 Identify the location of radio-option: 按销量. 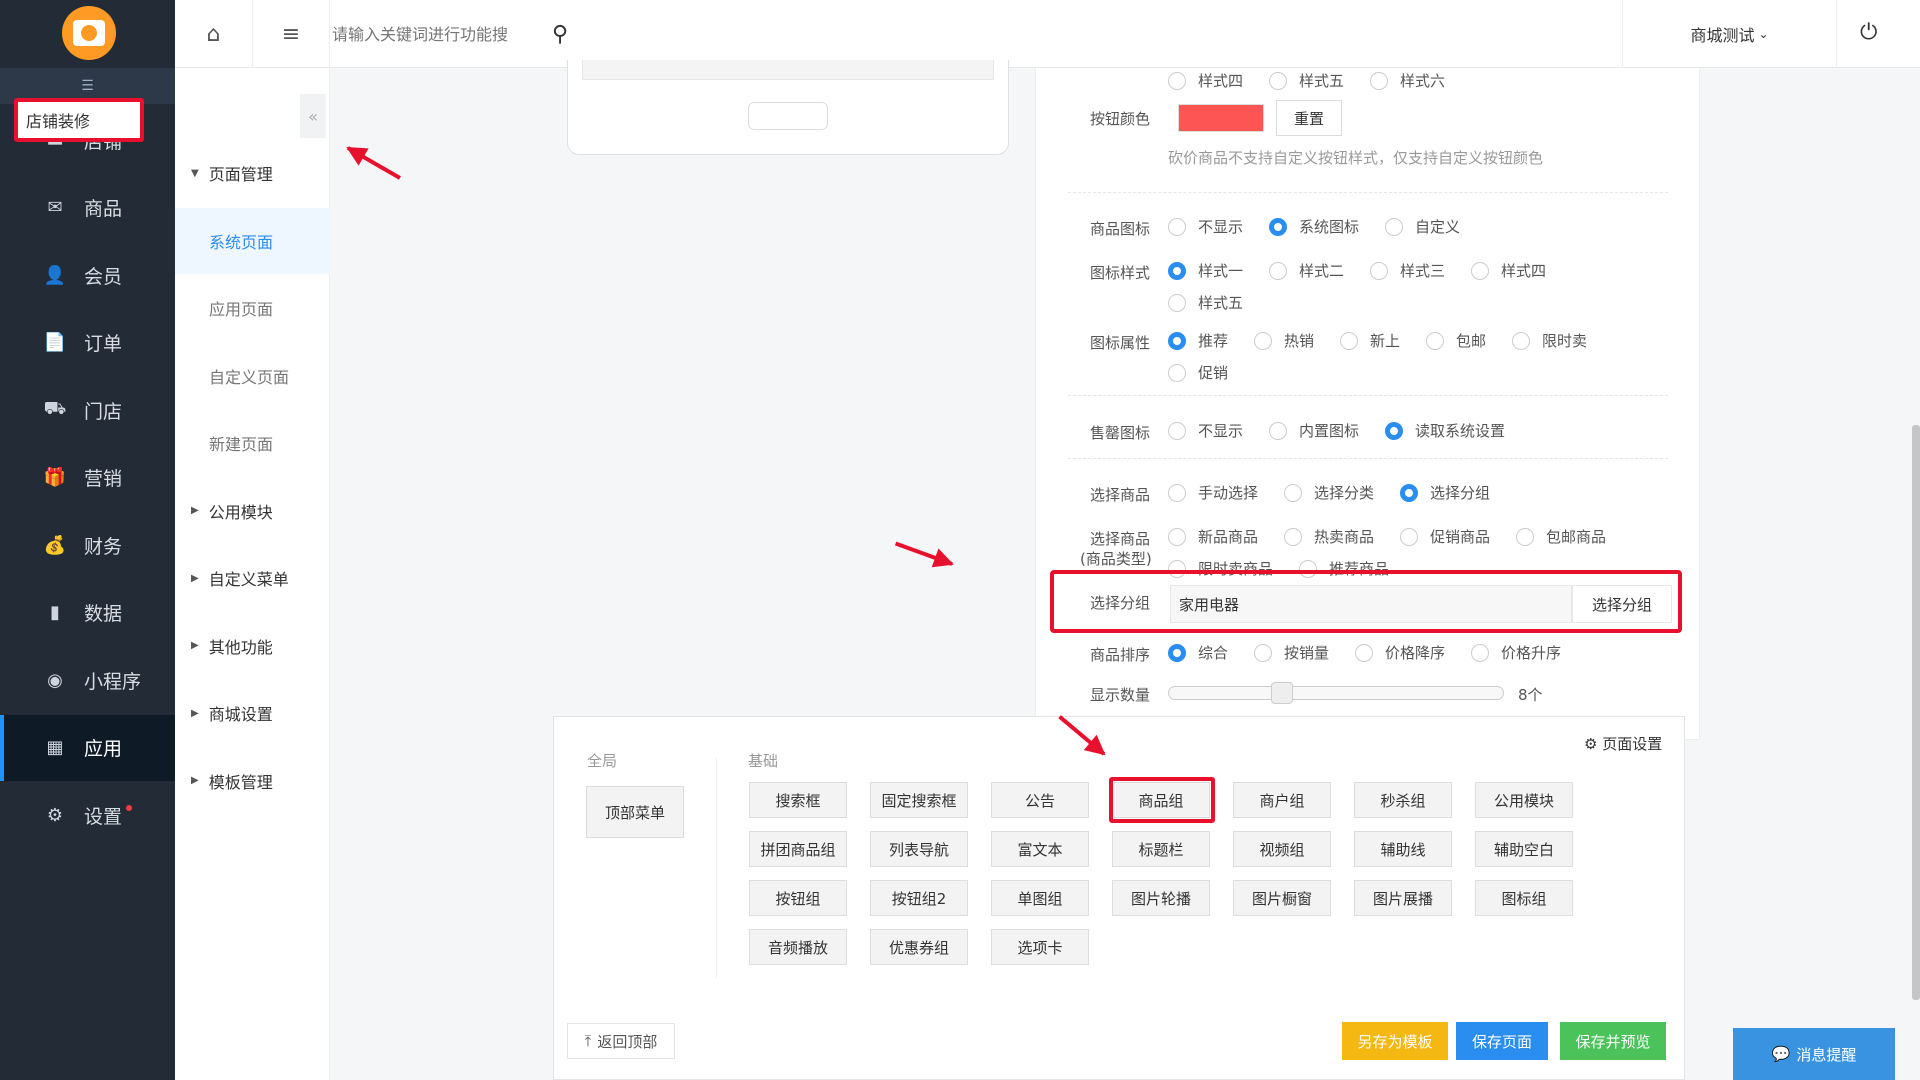
(1291, 652).